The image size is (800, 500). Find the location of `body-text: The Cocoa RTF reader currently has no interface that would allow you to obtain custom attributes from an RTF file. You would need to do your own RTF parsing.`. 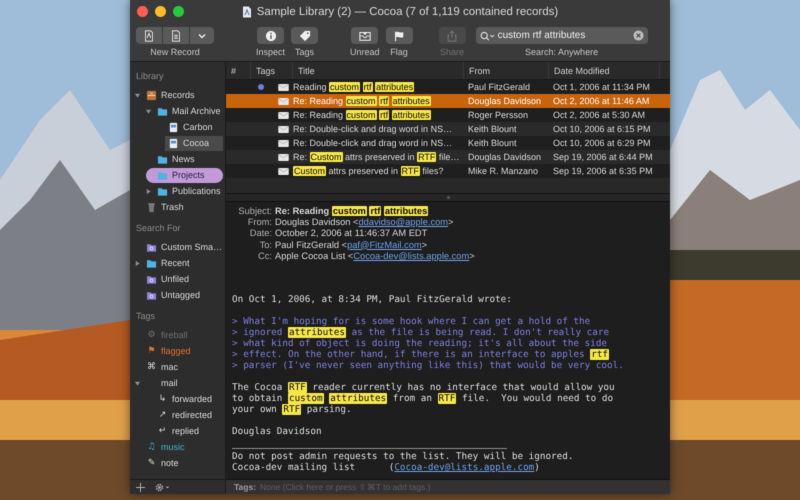

body-text: The Cocoa RTF reader currently has no interface that would allow you to obtain custom attributes from an RTF file. You would need to do your own RTF parsing. is located at coordinates (424, 399).